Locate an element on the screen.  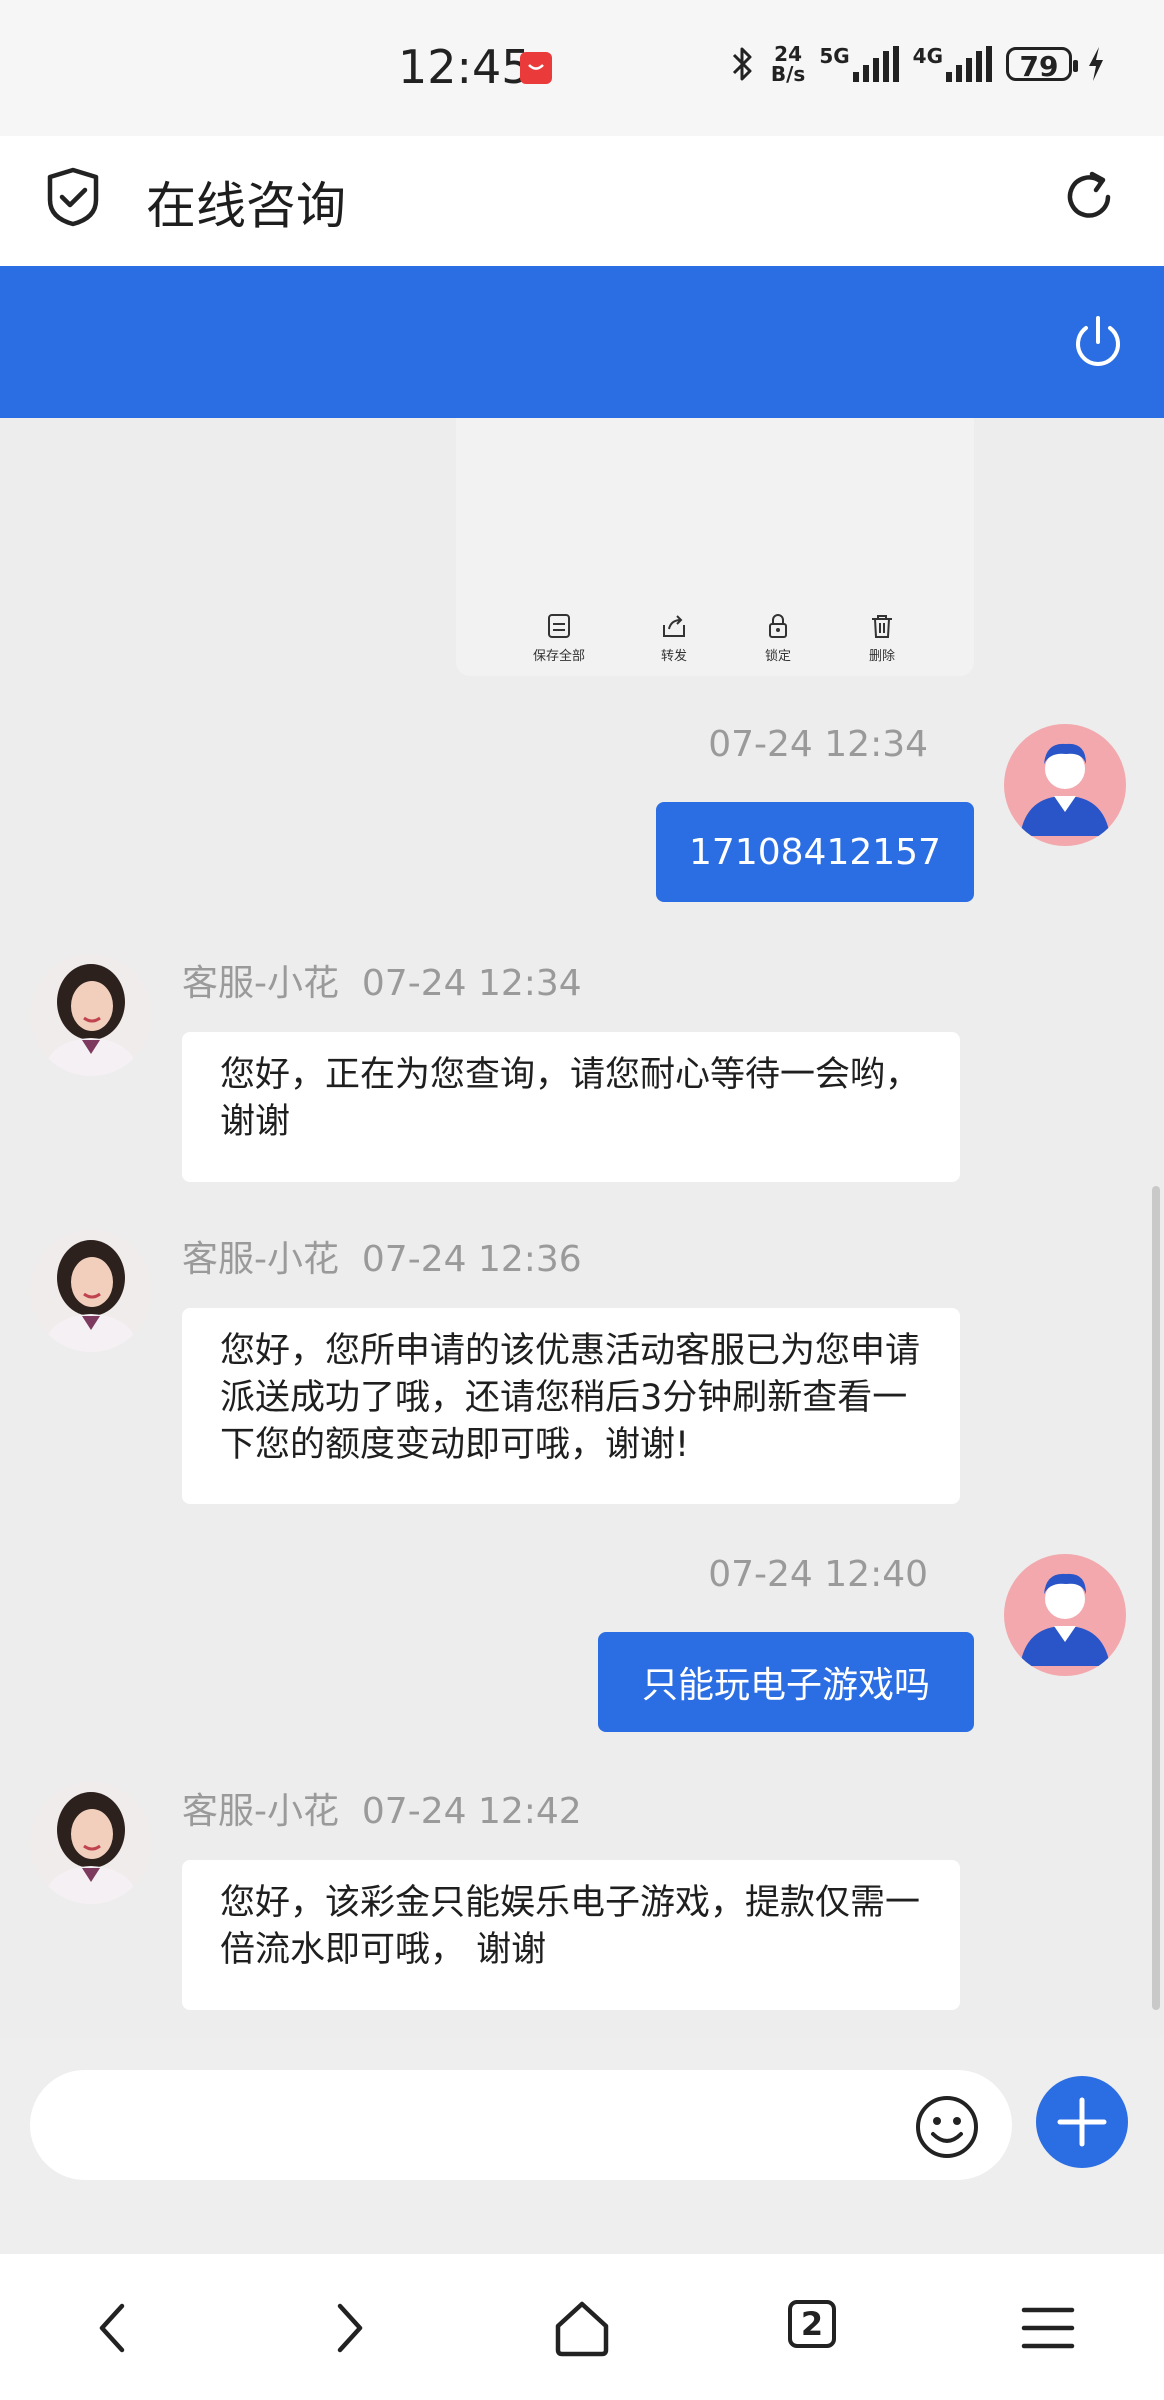
message-input-bar is located at coordinates (582, 2146).